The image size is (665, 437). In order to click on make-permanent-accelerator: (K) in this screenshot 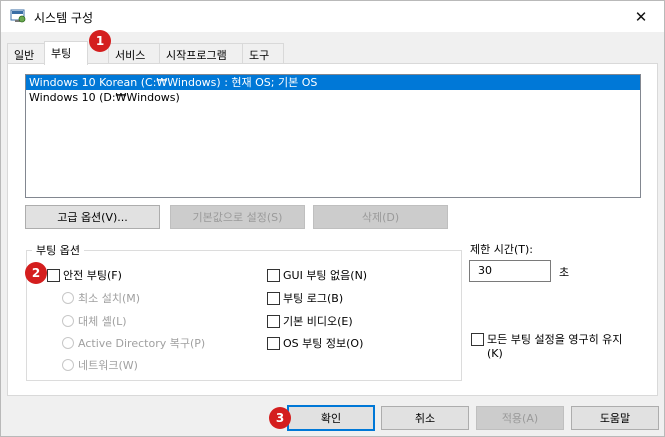, I will do `click(495, 353)`.